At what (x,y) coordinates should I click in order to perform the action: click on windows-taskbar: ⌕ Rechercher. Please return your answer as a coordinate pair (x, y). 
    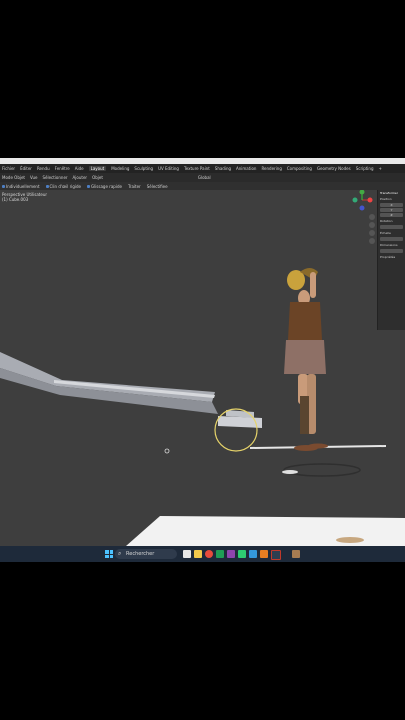
    Looking at the image, I should click on (202, 554).